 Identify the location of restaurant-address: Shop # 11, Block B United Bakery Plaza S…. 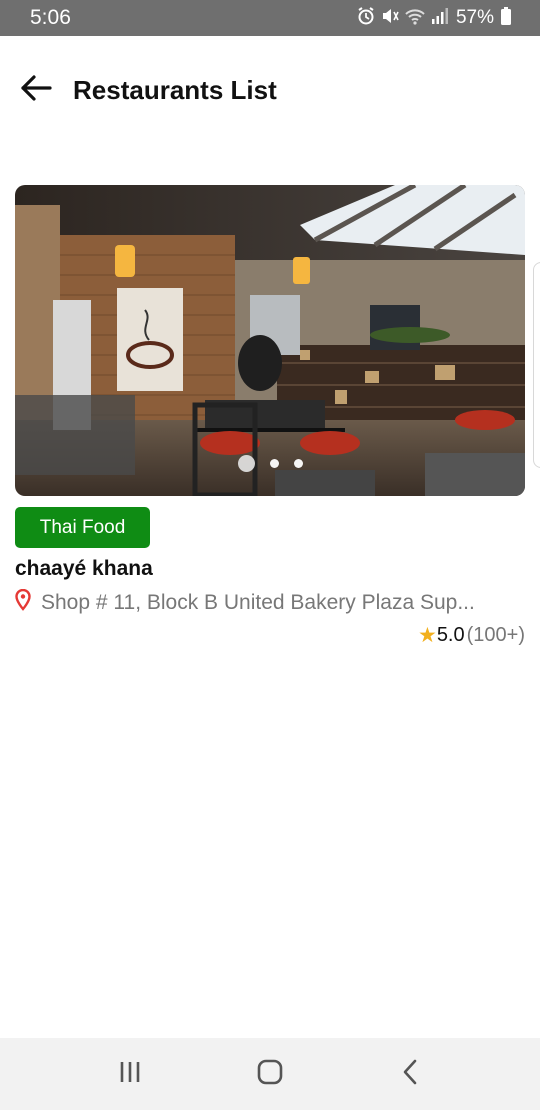
(258, 602).